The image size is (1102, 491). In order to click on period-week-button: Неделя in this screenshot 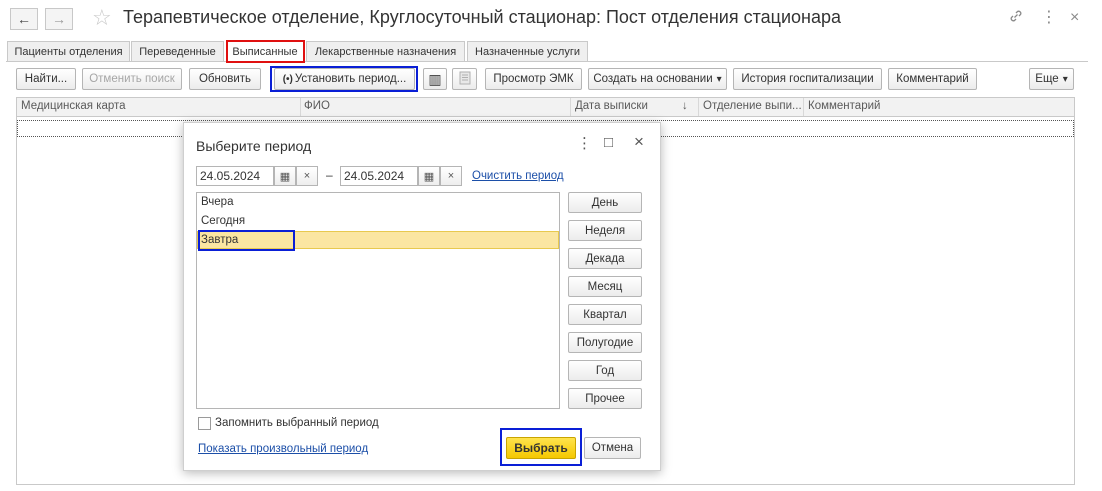, I will do `click(605, 230)`.